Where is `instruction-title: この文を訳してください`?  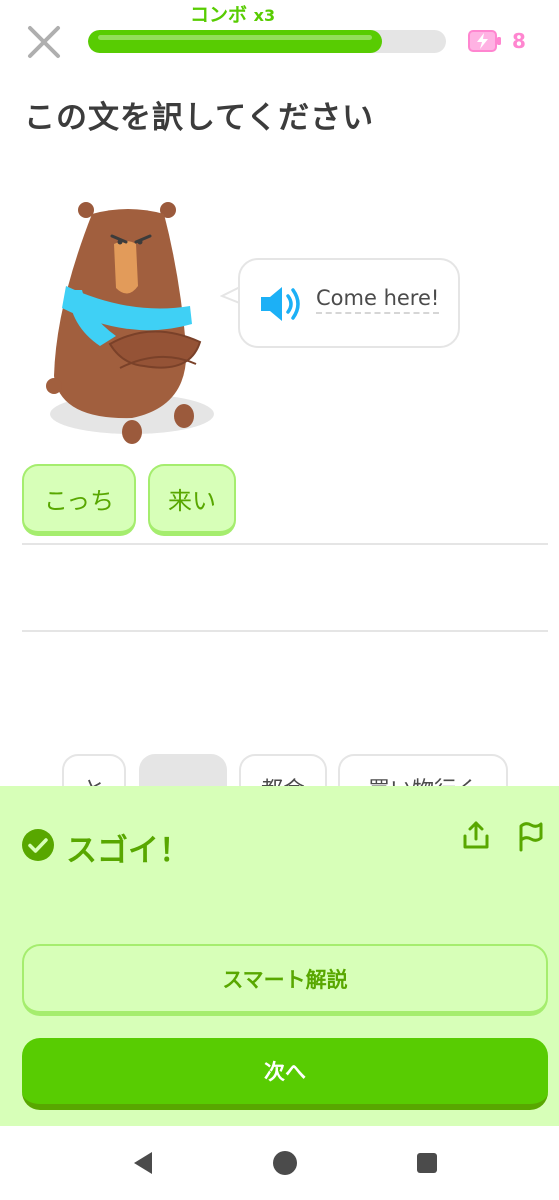 instruction-title: この文を訳してください is located at coordinates (199, 118).